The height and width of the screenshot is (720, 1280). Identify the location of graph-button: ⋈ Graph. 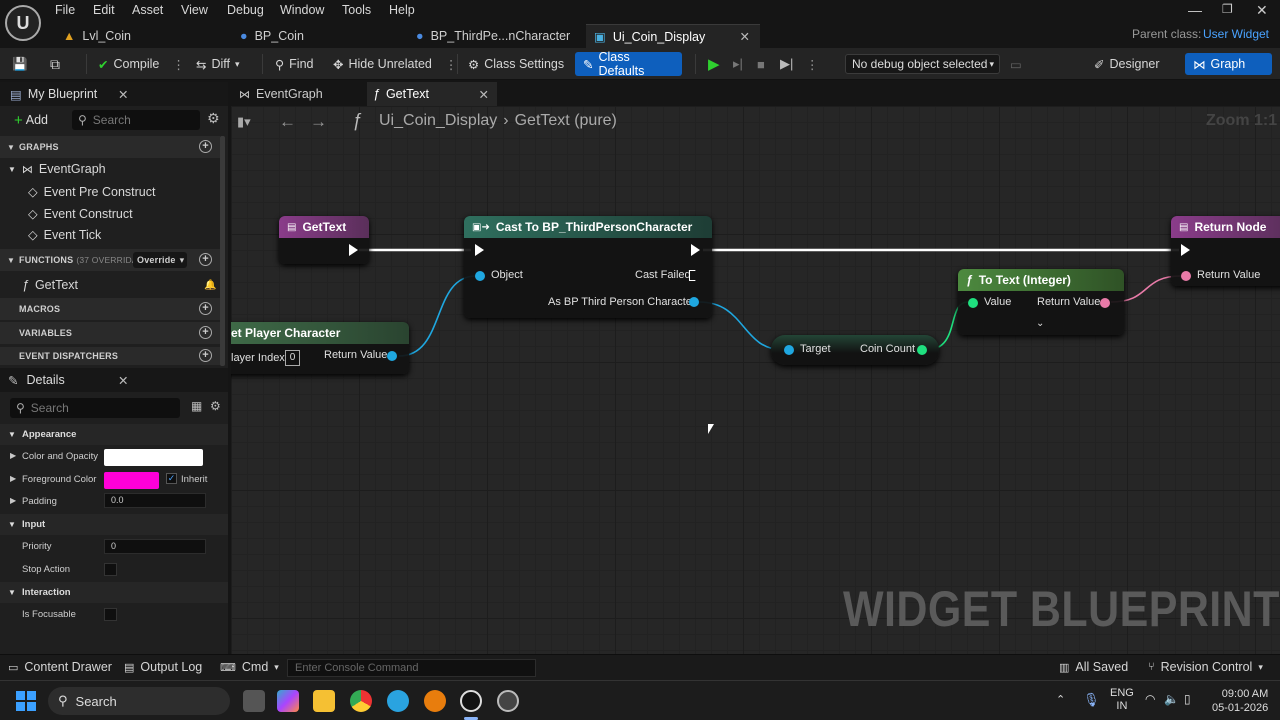
(1228, 64).